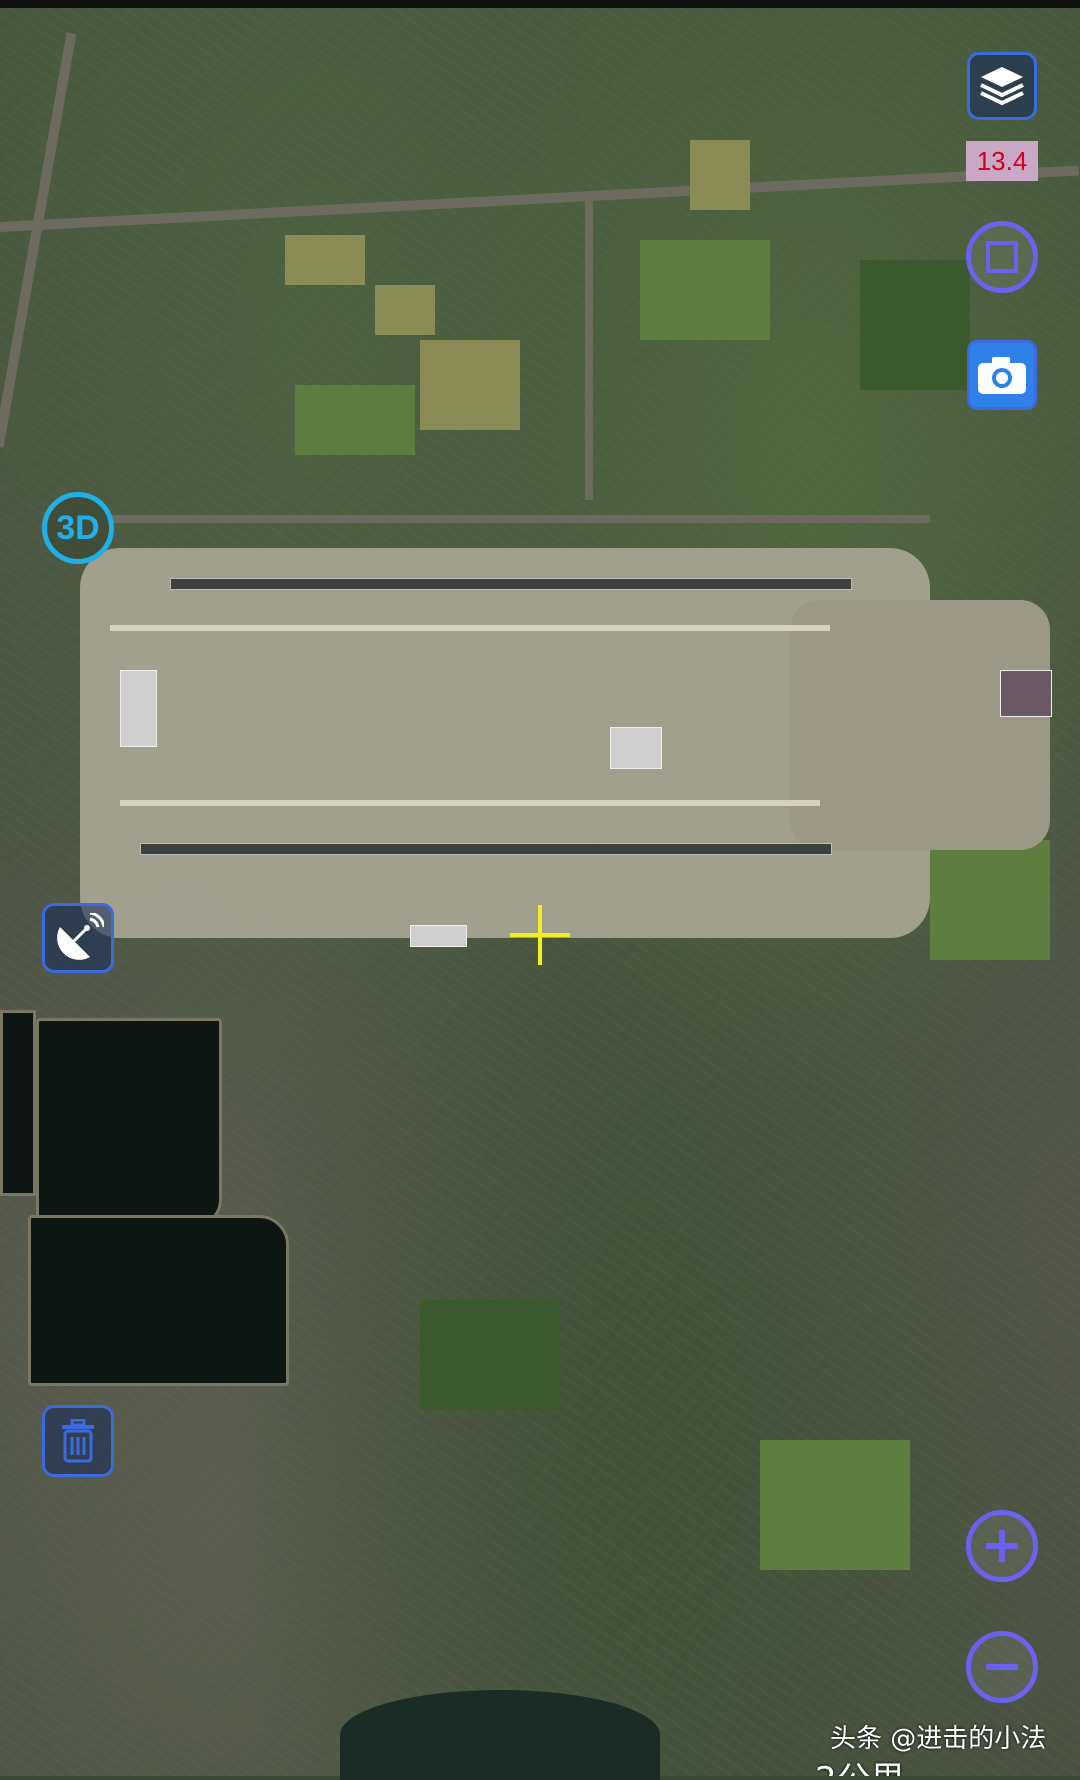  What do you see at coordinates (158, 1300) in the screenshot?
I see `reservoir-south` at bounding box center [158, 1300].